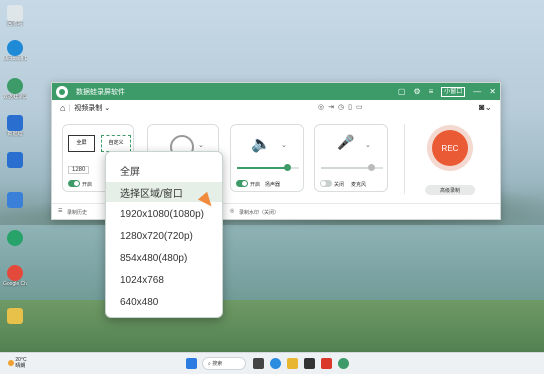 This screenshot has height=374, width=544. I want to click on timer-icon: ◷, so click(341, 107).